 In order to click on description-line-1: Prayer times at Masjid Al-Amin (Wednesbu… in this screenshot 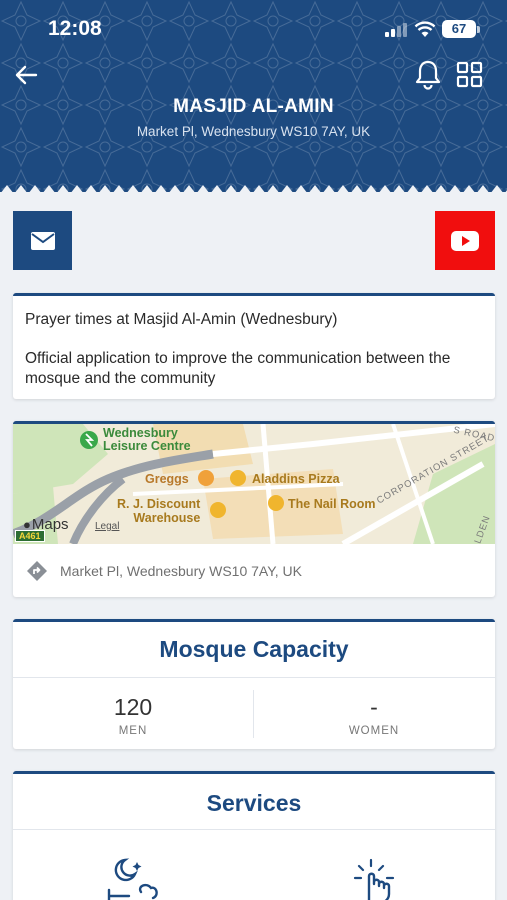, I will do `click(181, 319)`.